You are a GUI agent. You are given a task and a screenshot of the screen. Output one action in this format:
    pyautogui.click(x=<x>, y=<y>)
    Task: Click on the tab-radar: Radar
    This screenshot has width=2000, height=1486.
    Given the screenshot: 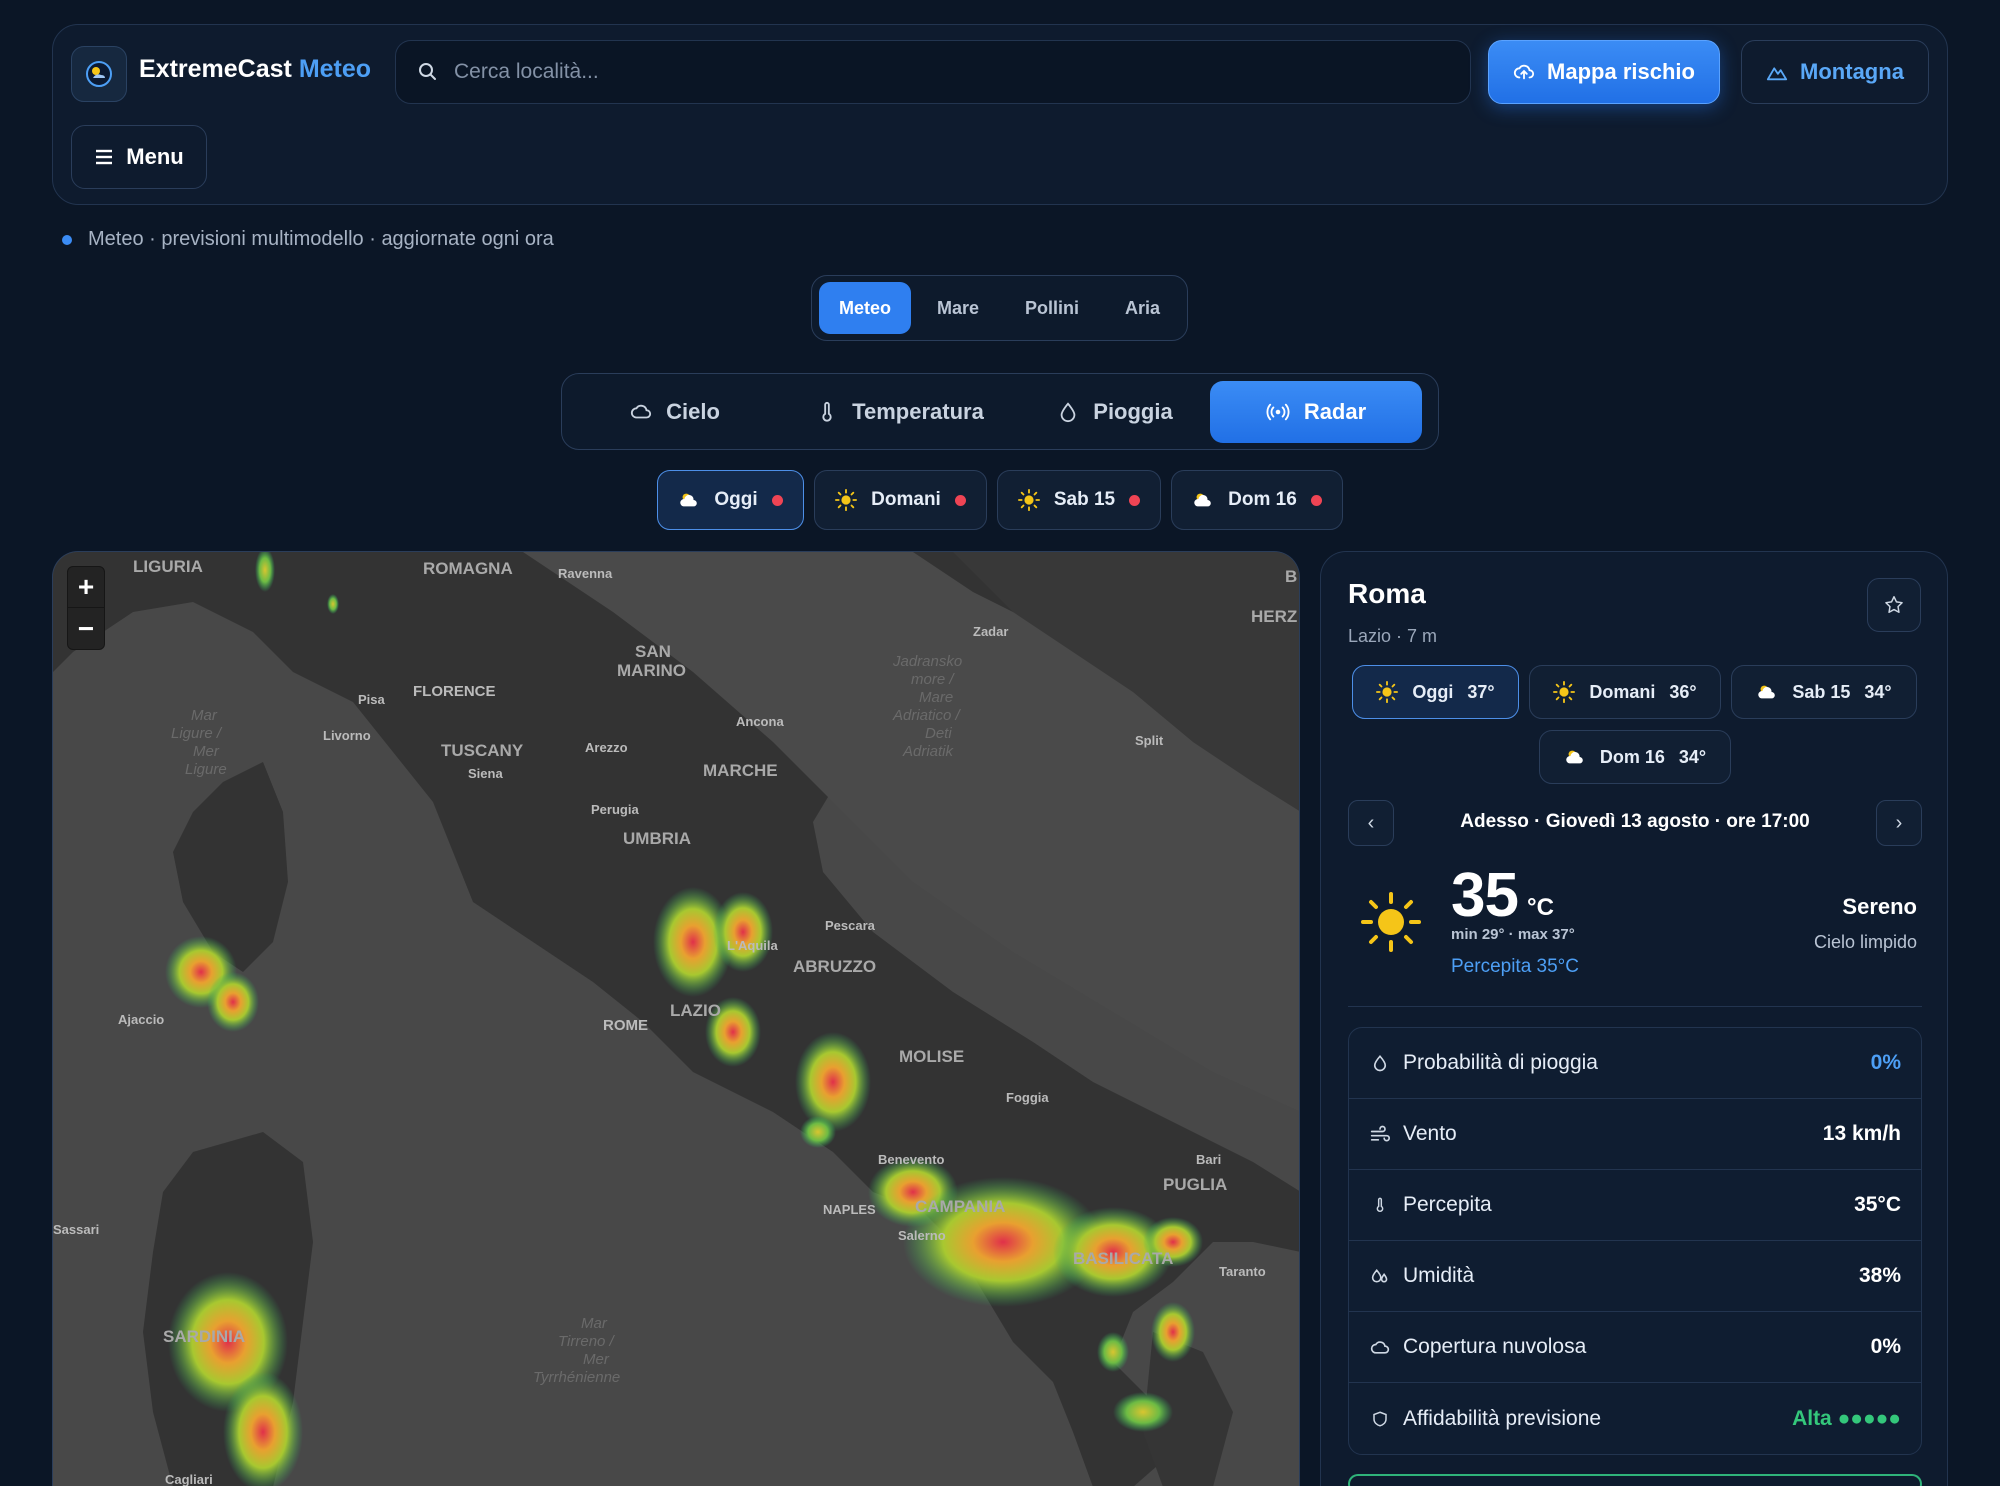 What is the action you would take?
    pyautogui.click(x=1316, y=411)
    